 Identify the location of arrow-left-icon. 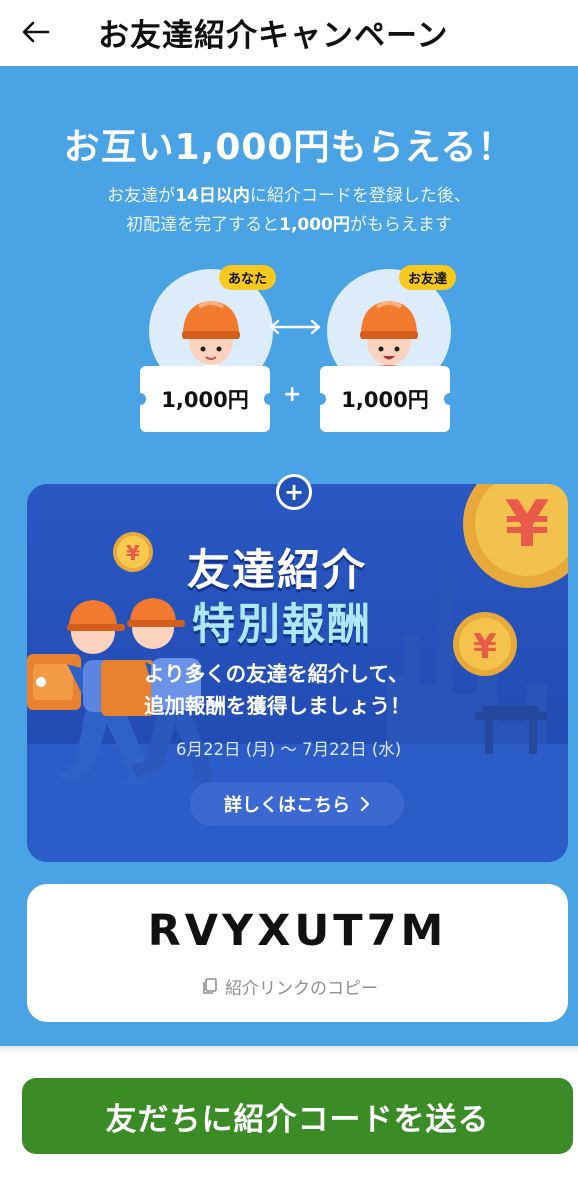
(36, 32).